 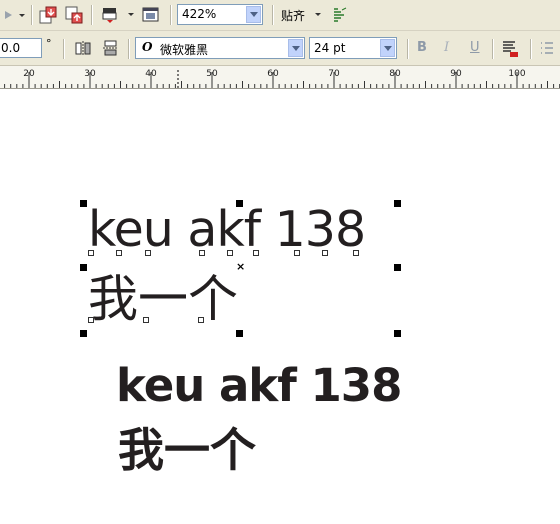 I want to click on horizontal-ruler: 20 30 40 50 60 70 80 90 100, so click(x=280, y=77).